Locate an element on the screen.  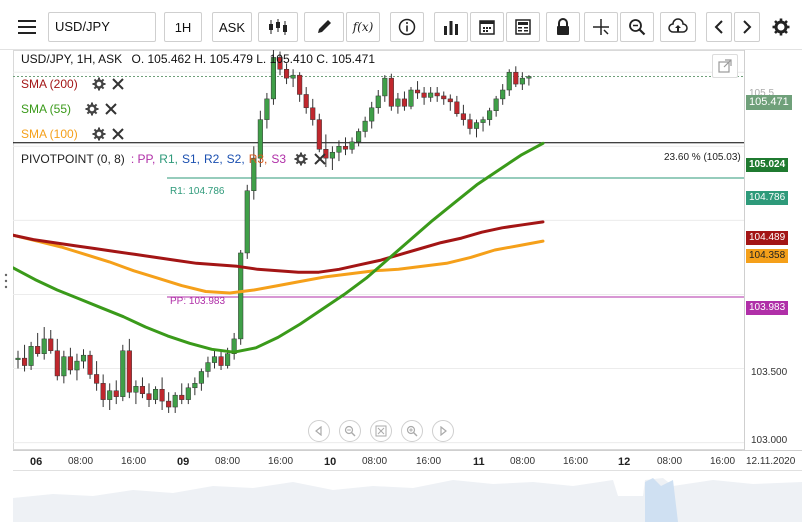
calendar-icon is located at coordinates (487, 27).